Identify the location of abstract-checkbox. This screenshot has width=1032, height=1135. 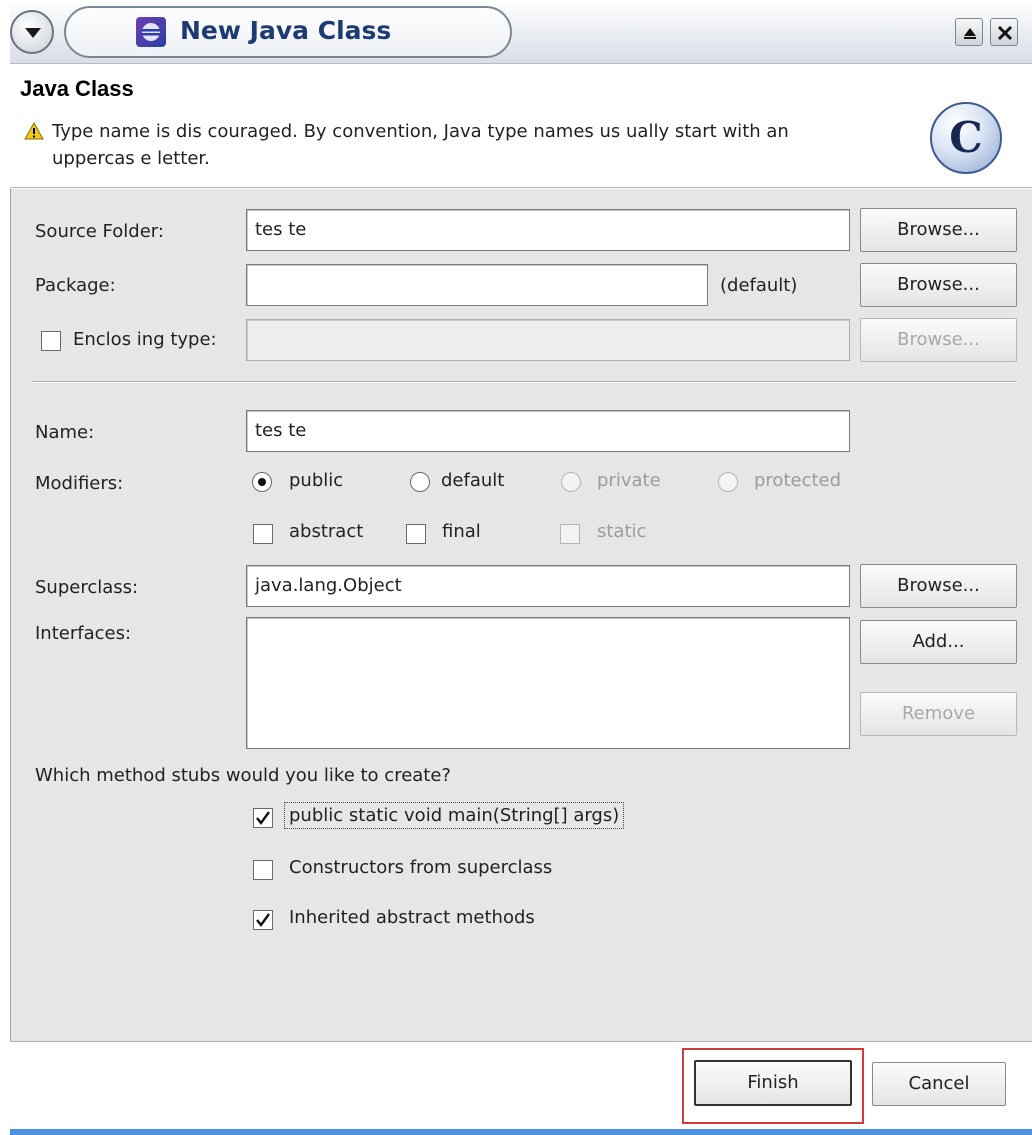
(263, 534).